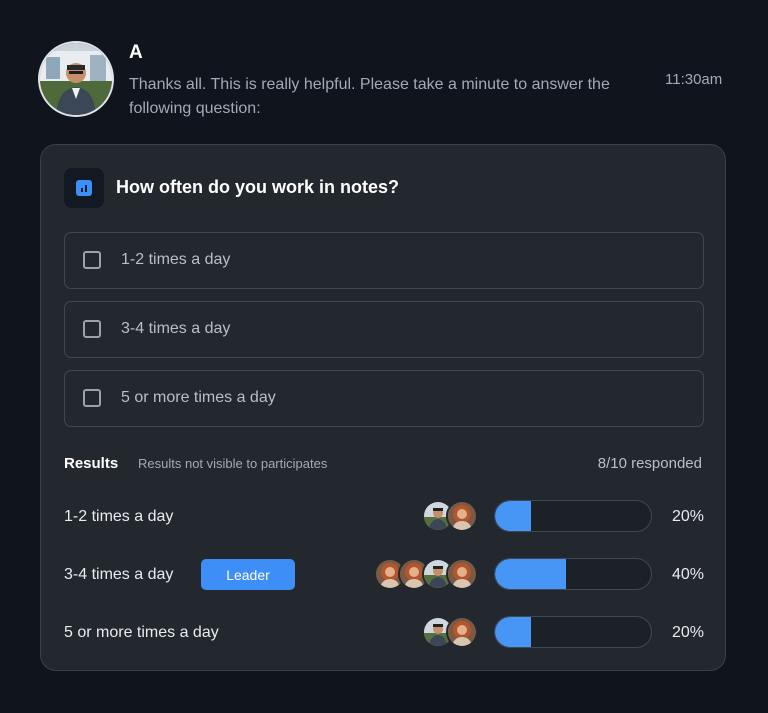 Image resolution: width=768 pixels, height=713 pixels. Describe the element at coordinates (384, 329) in the screenshot. I see `poll-option-2: 3-4 times a day` at that location.